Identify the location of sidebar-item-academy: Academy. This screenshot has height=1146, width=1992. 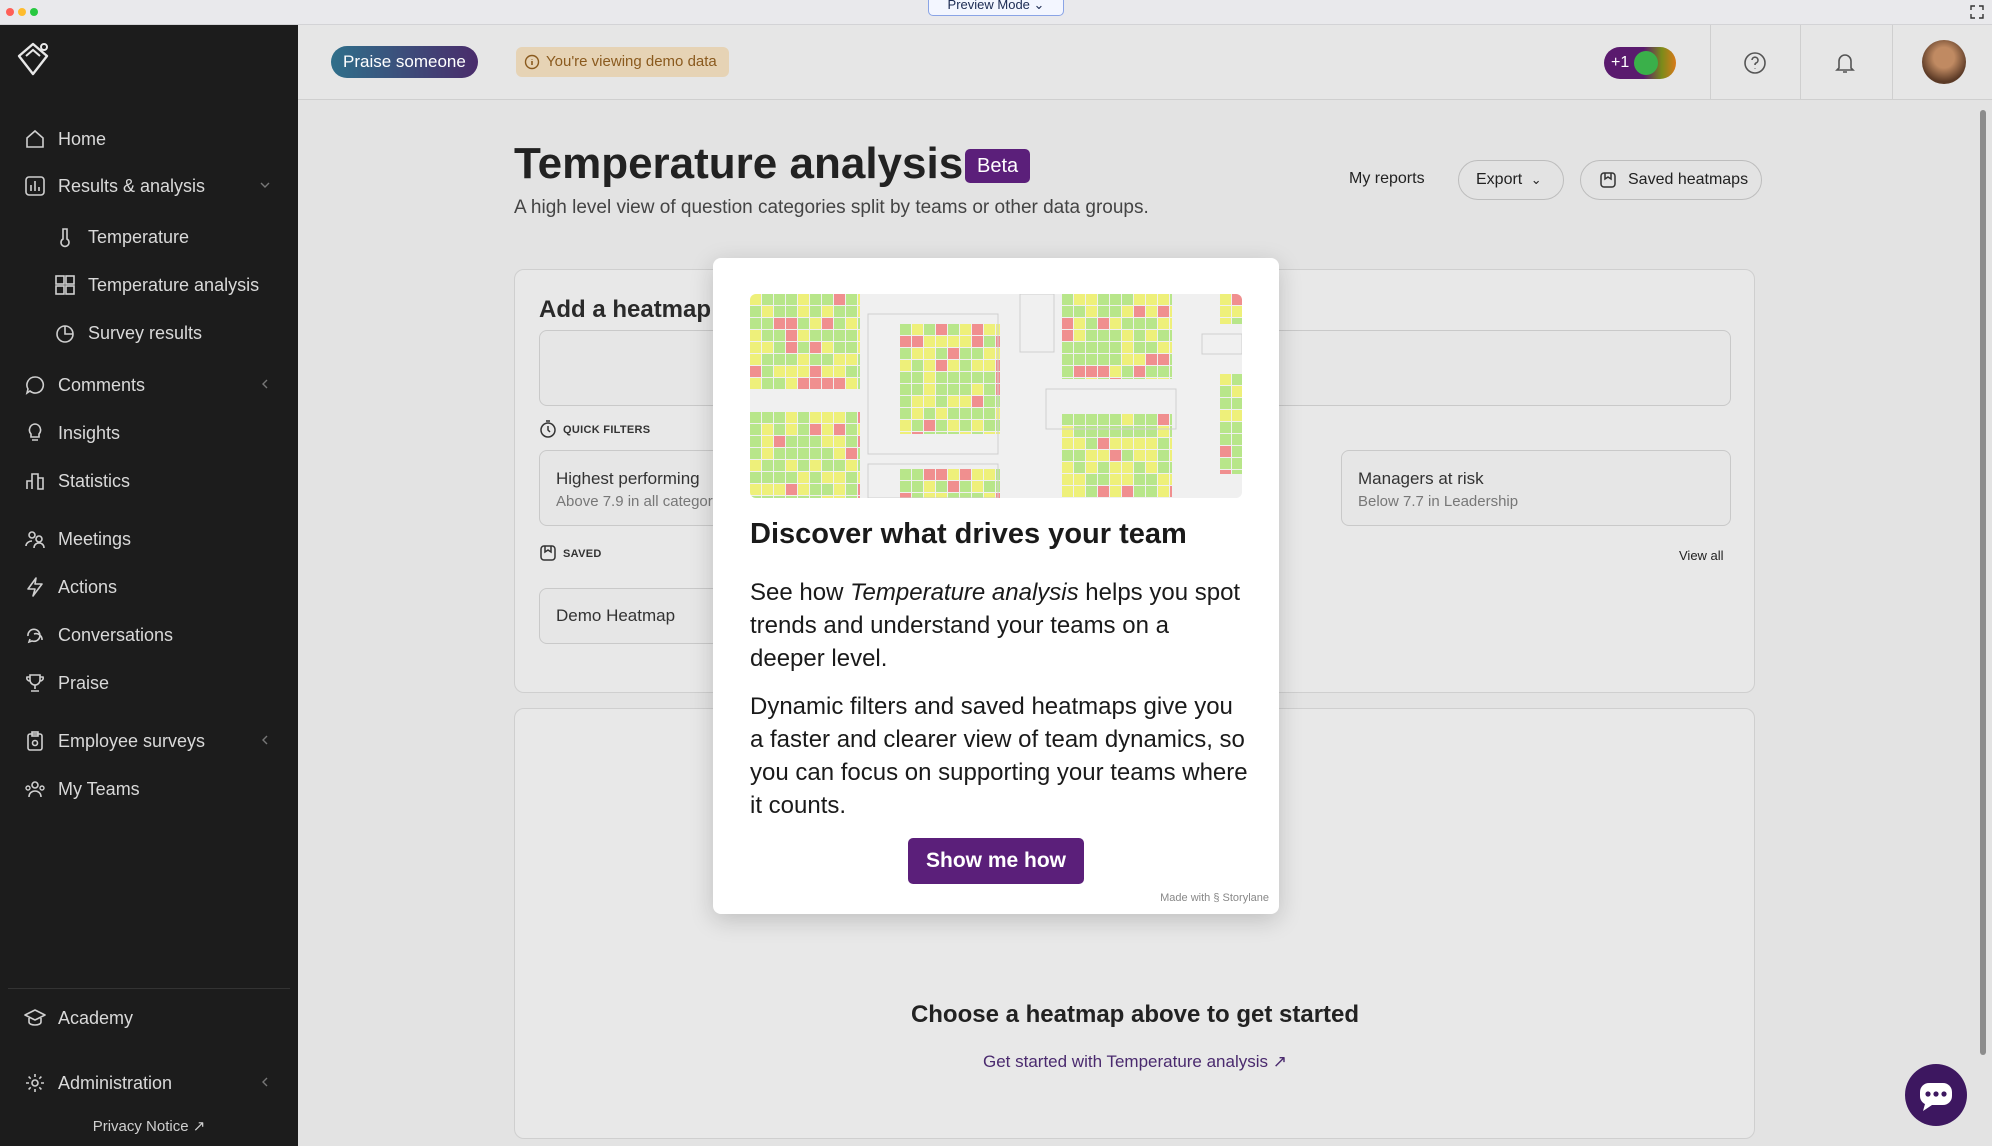
(150, 1018).